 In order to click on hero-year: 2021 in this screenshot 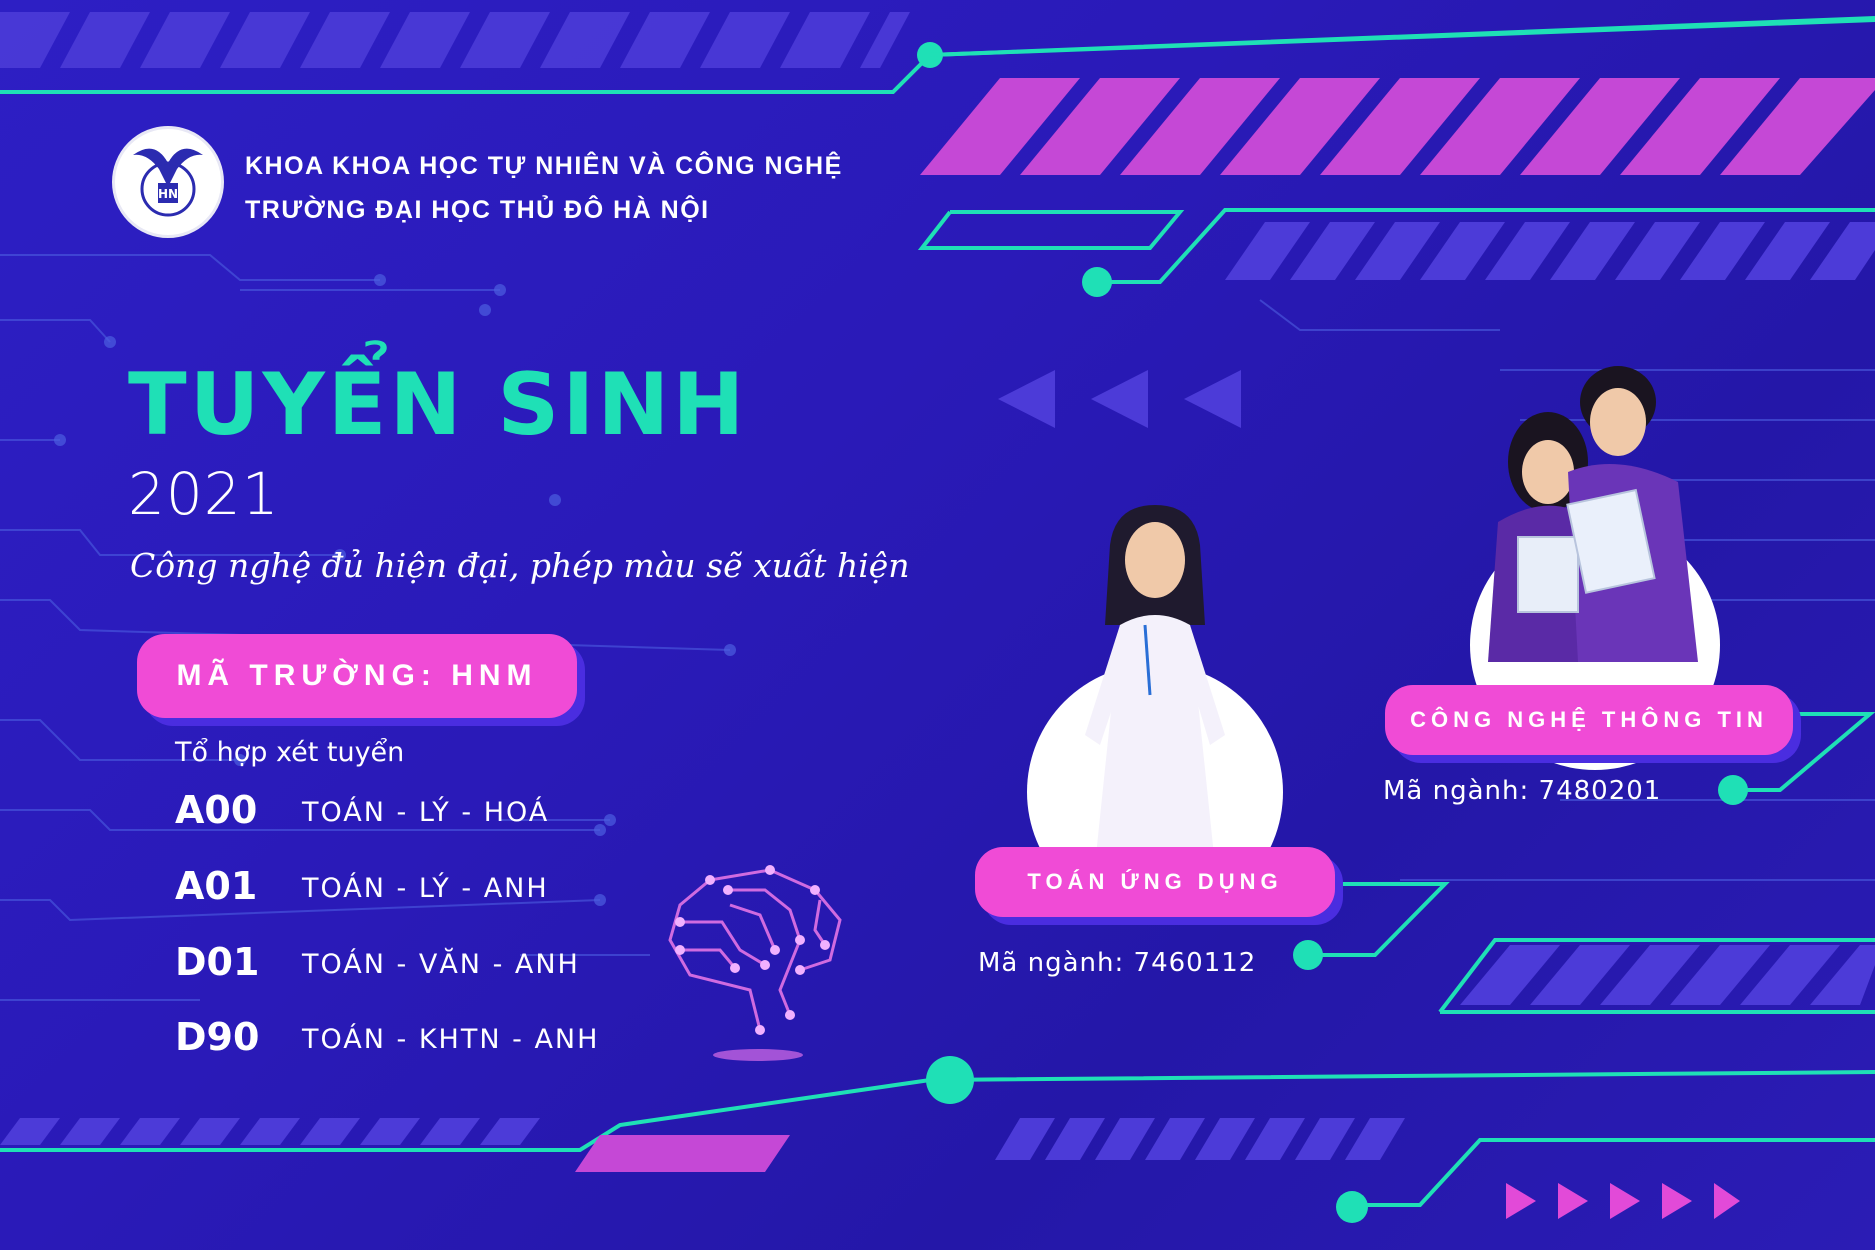, I will do `click(204, 494)`.